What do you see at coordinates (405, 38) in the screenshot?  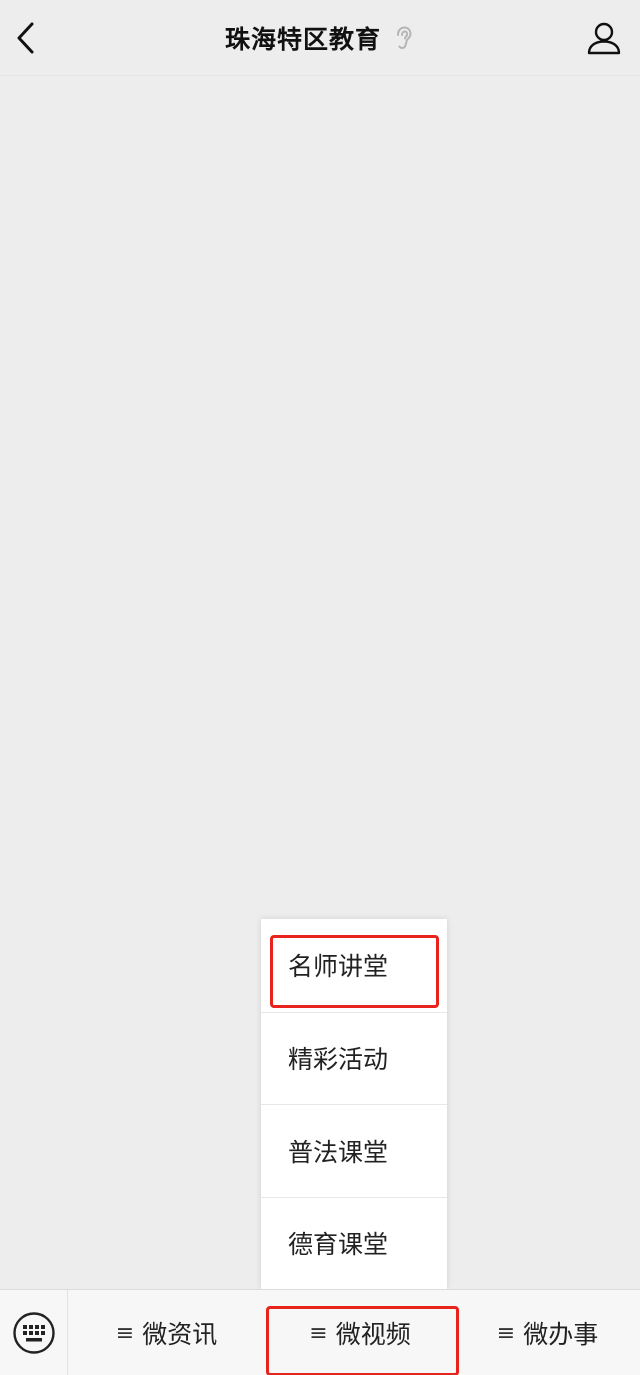 I see `ear-icon` at bounding box center [405, 38].